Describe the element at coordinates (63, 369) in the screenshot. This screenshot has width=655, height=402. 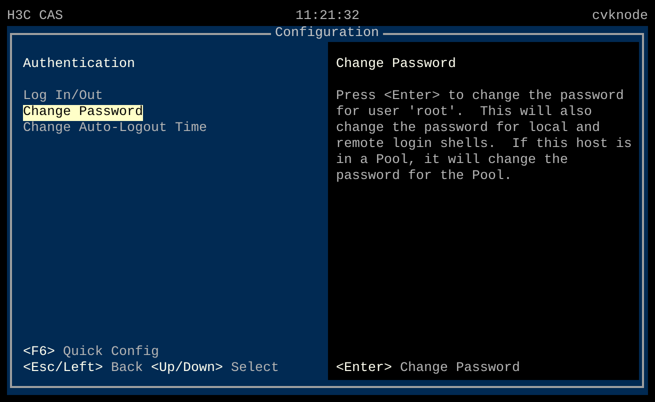
I see `key-hint: <Esc/Left>` at that location.